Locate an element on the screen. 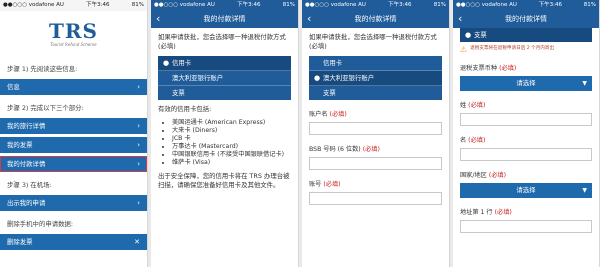 This screenshot has height=267, width=600. currency-label: 退税支票币种 (必填) is located at coordinates (526, 67).